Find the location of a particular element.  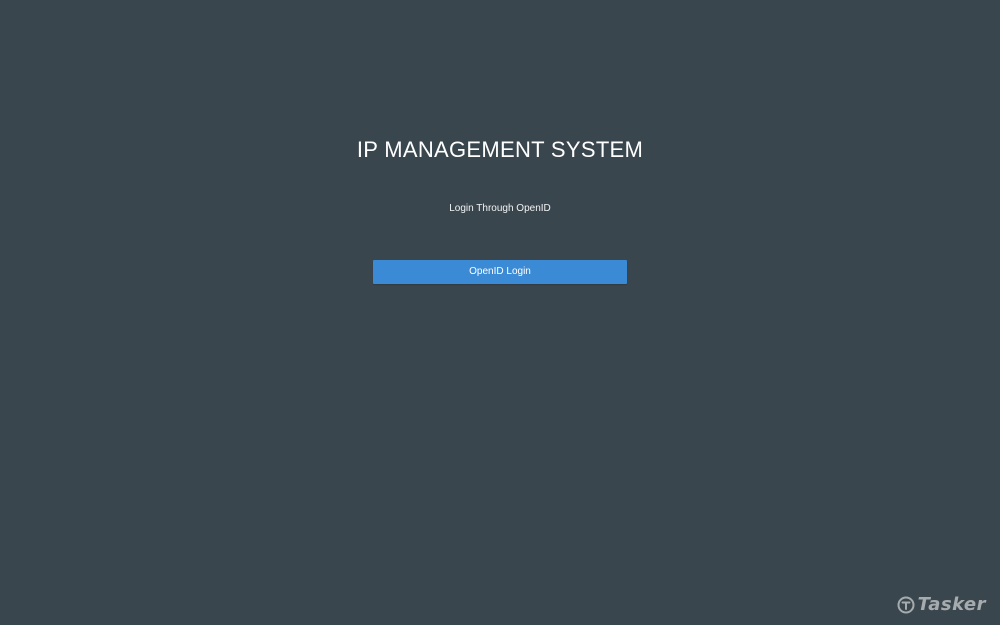

page-title: IP MANAGEMENT SYSTEM is located at coordinates (500, 149).